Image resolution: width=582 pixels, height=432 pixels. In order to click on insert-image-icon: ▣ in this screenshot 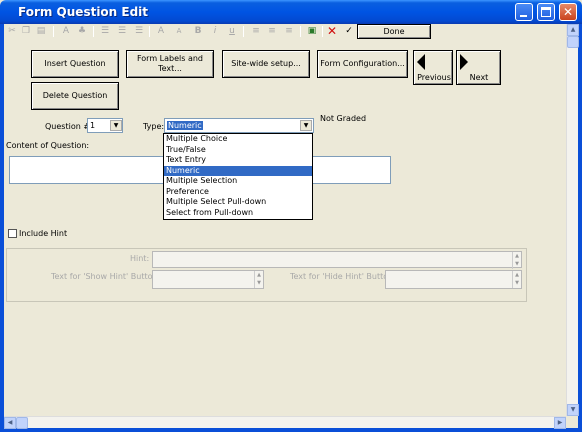, I will do `click(312, 31)`.